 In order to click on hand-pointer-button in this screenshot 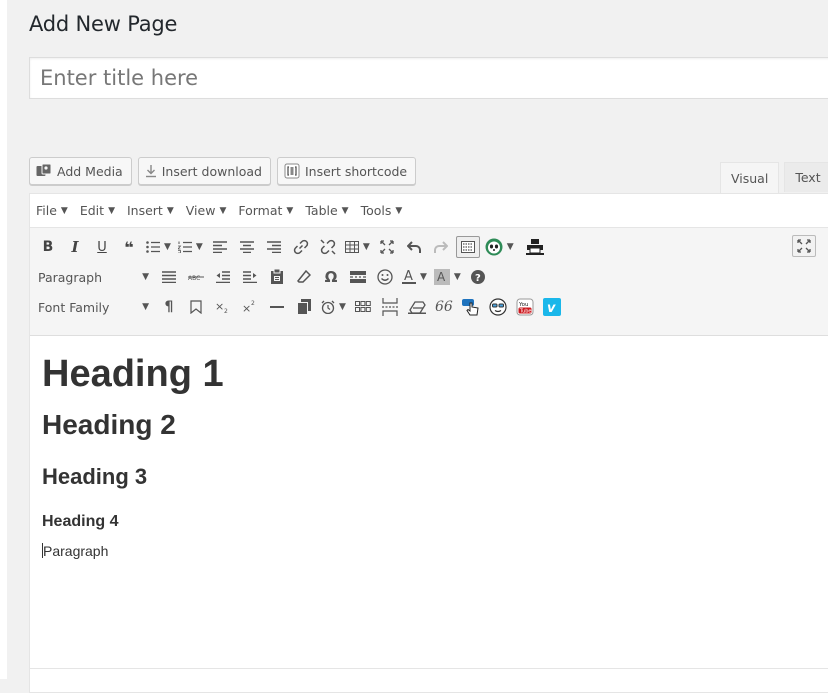, I will do `click(471, 307)`.